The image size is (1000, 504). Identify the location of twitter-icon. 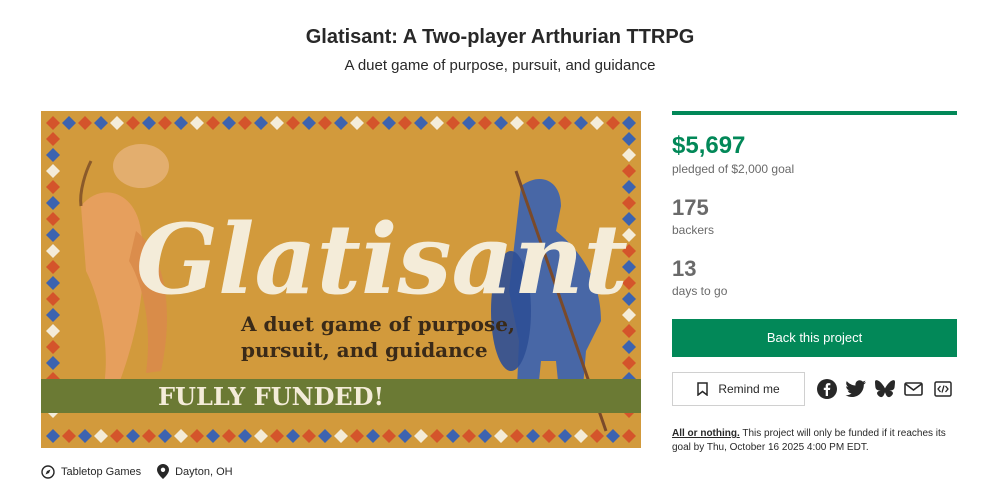
(855, 389).